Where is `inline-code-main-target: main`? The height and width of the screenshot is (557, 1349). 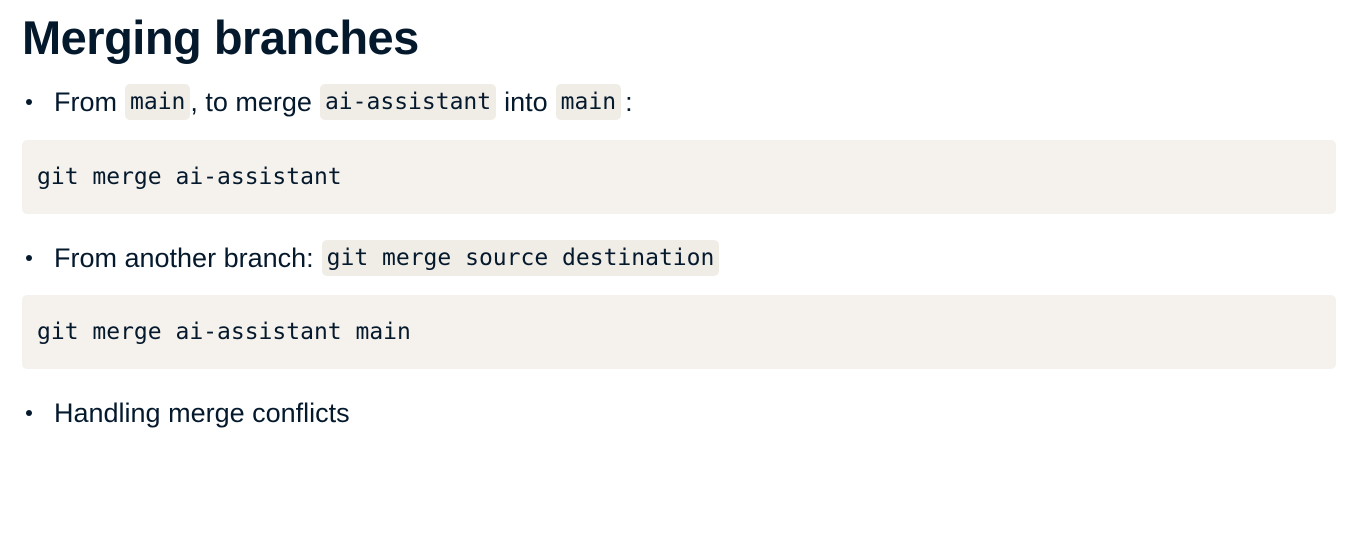 inline-code-main-target: main is located at coordinates (588, 102).